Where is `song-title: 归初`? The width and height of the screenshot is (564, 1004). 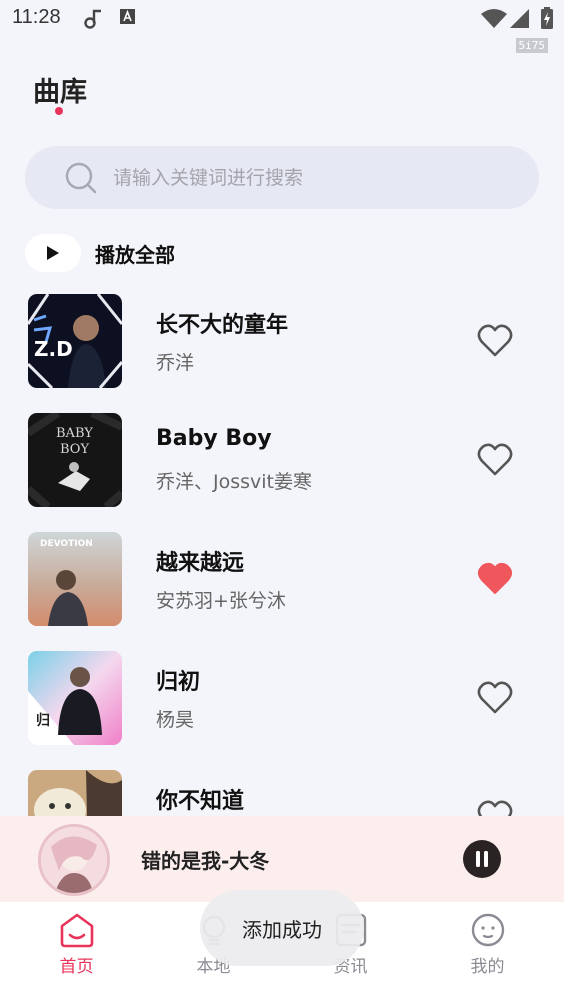
song-title: 归初 is located at coordinates (178, 682).